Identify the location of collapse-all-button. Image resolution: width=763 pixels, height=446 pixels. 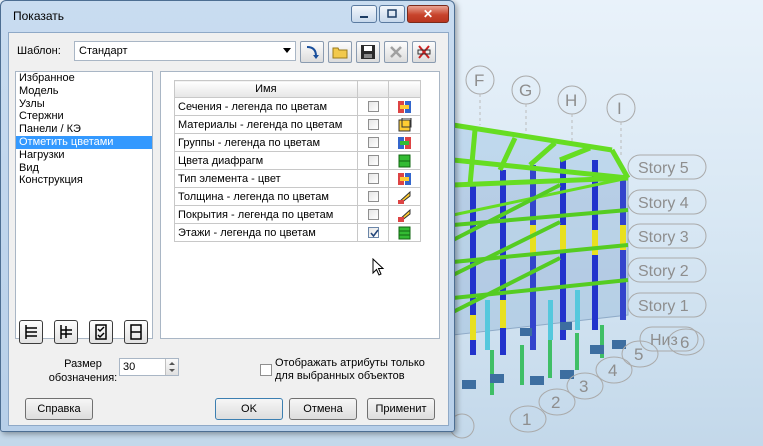
(66, 332).